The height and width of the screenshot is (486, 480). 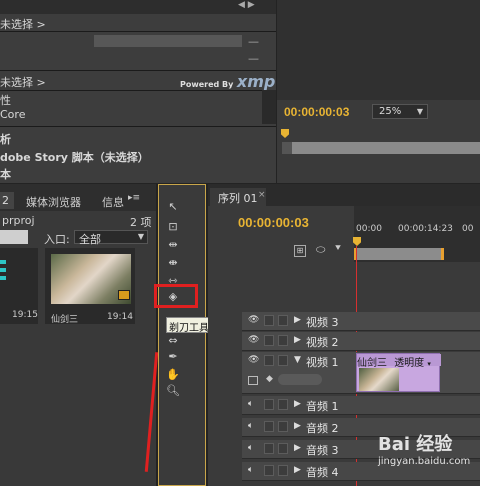 I want to click on track-video-3: 👁︎ ▶ 视频 3, so click(x=361, y=321).